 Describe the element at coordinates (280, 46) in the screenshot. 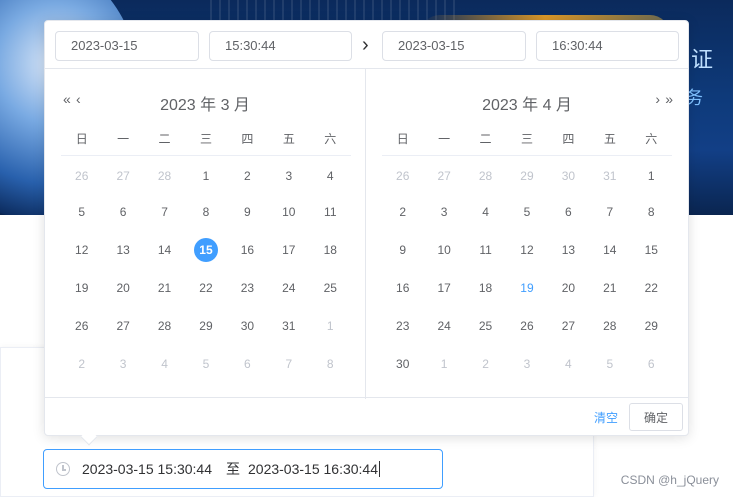

I see `start-time-input: 15:30:44` at that location.